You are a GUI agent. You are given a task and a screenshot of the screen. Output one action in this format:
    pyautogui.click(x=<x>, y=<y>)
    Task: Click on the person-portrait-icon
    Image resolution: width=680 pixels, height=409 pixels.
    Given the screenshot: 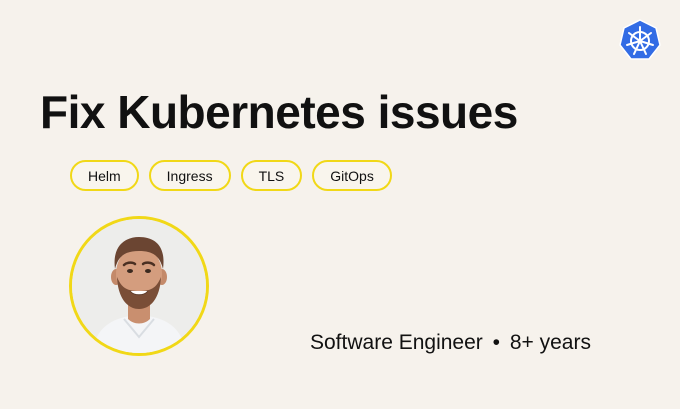 What is the action you would take?
    pyautogui.click(x=139, y=286)
    